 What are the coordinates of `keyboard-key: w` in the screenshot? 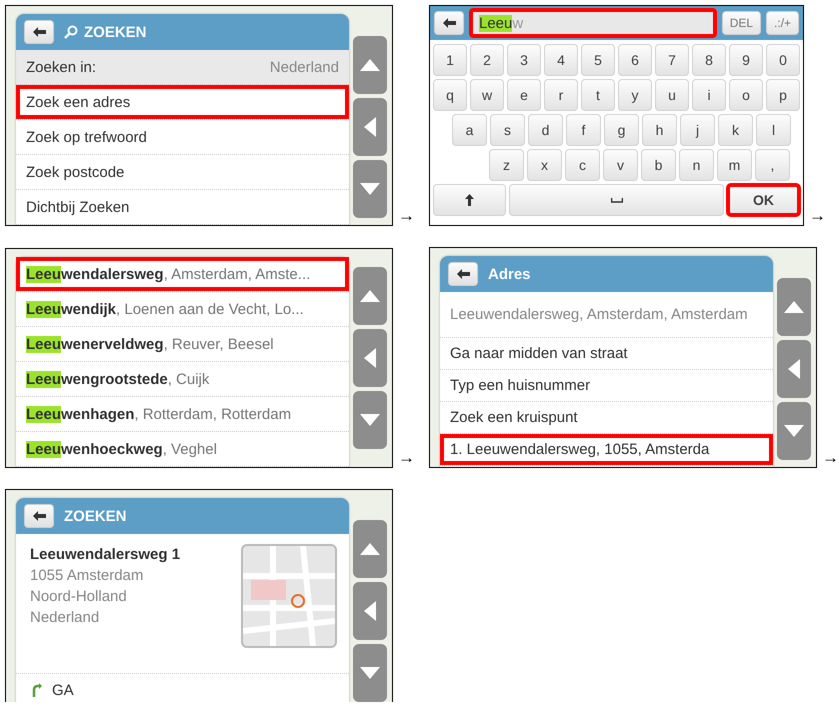 It's located at (487, 95).